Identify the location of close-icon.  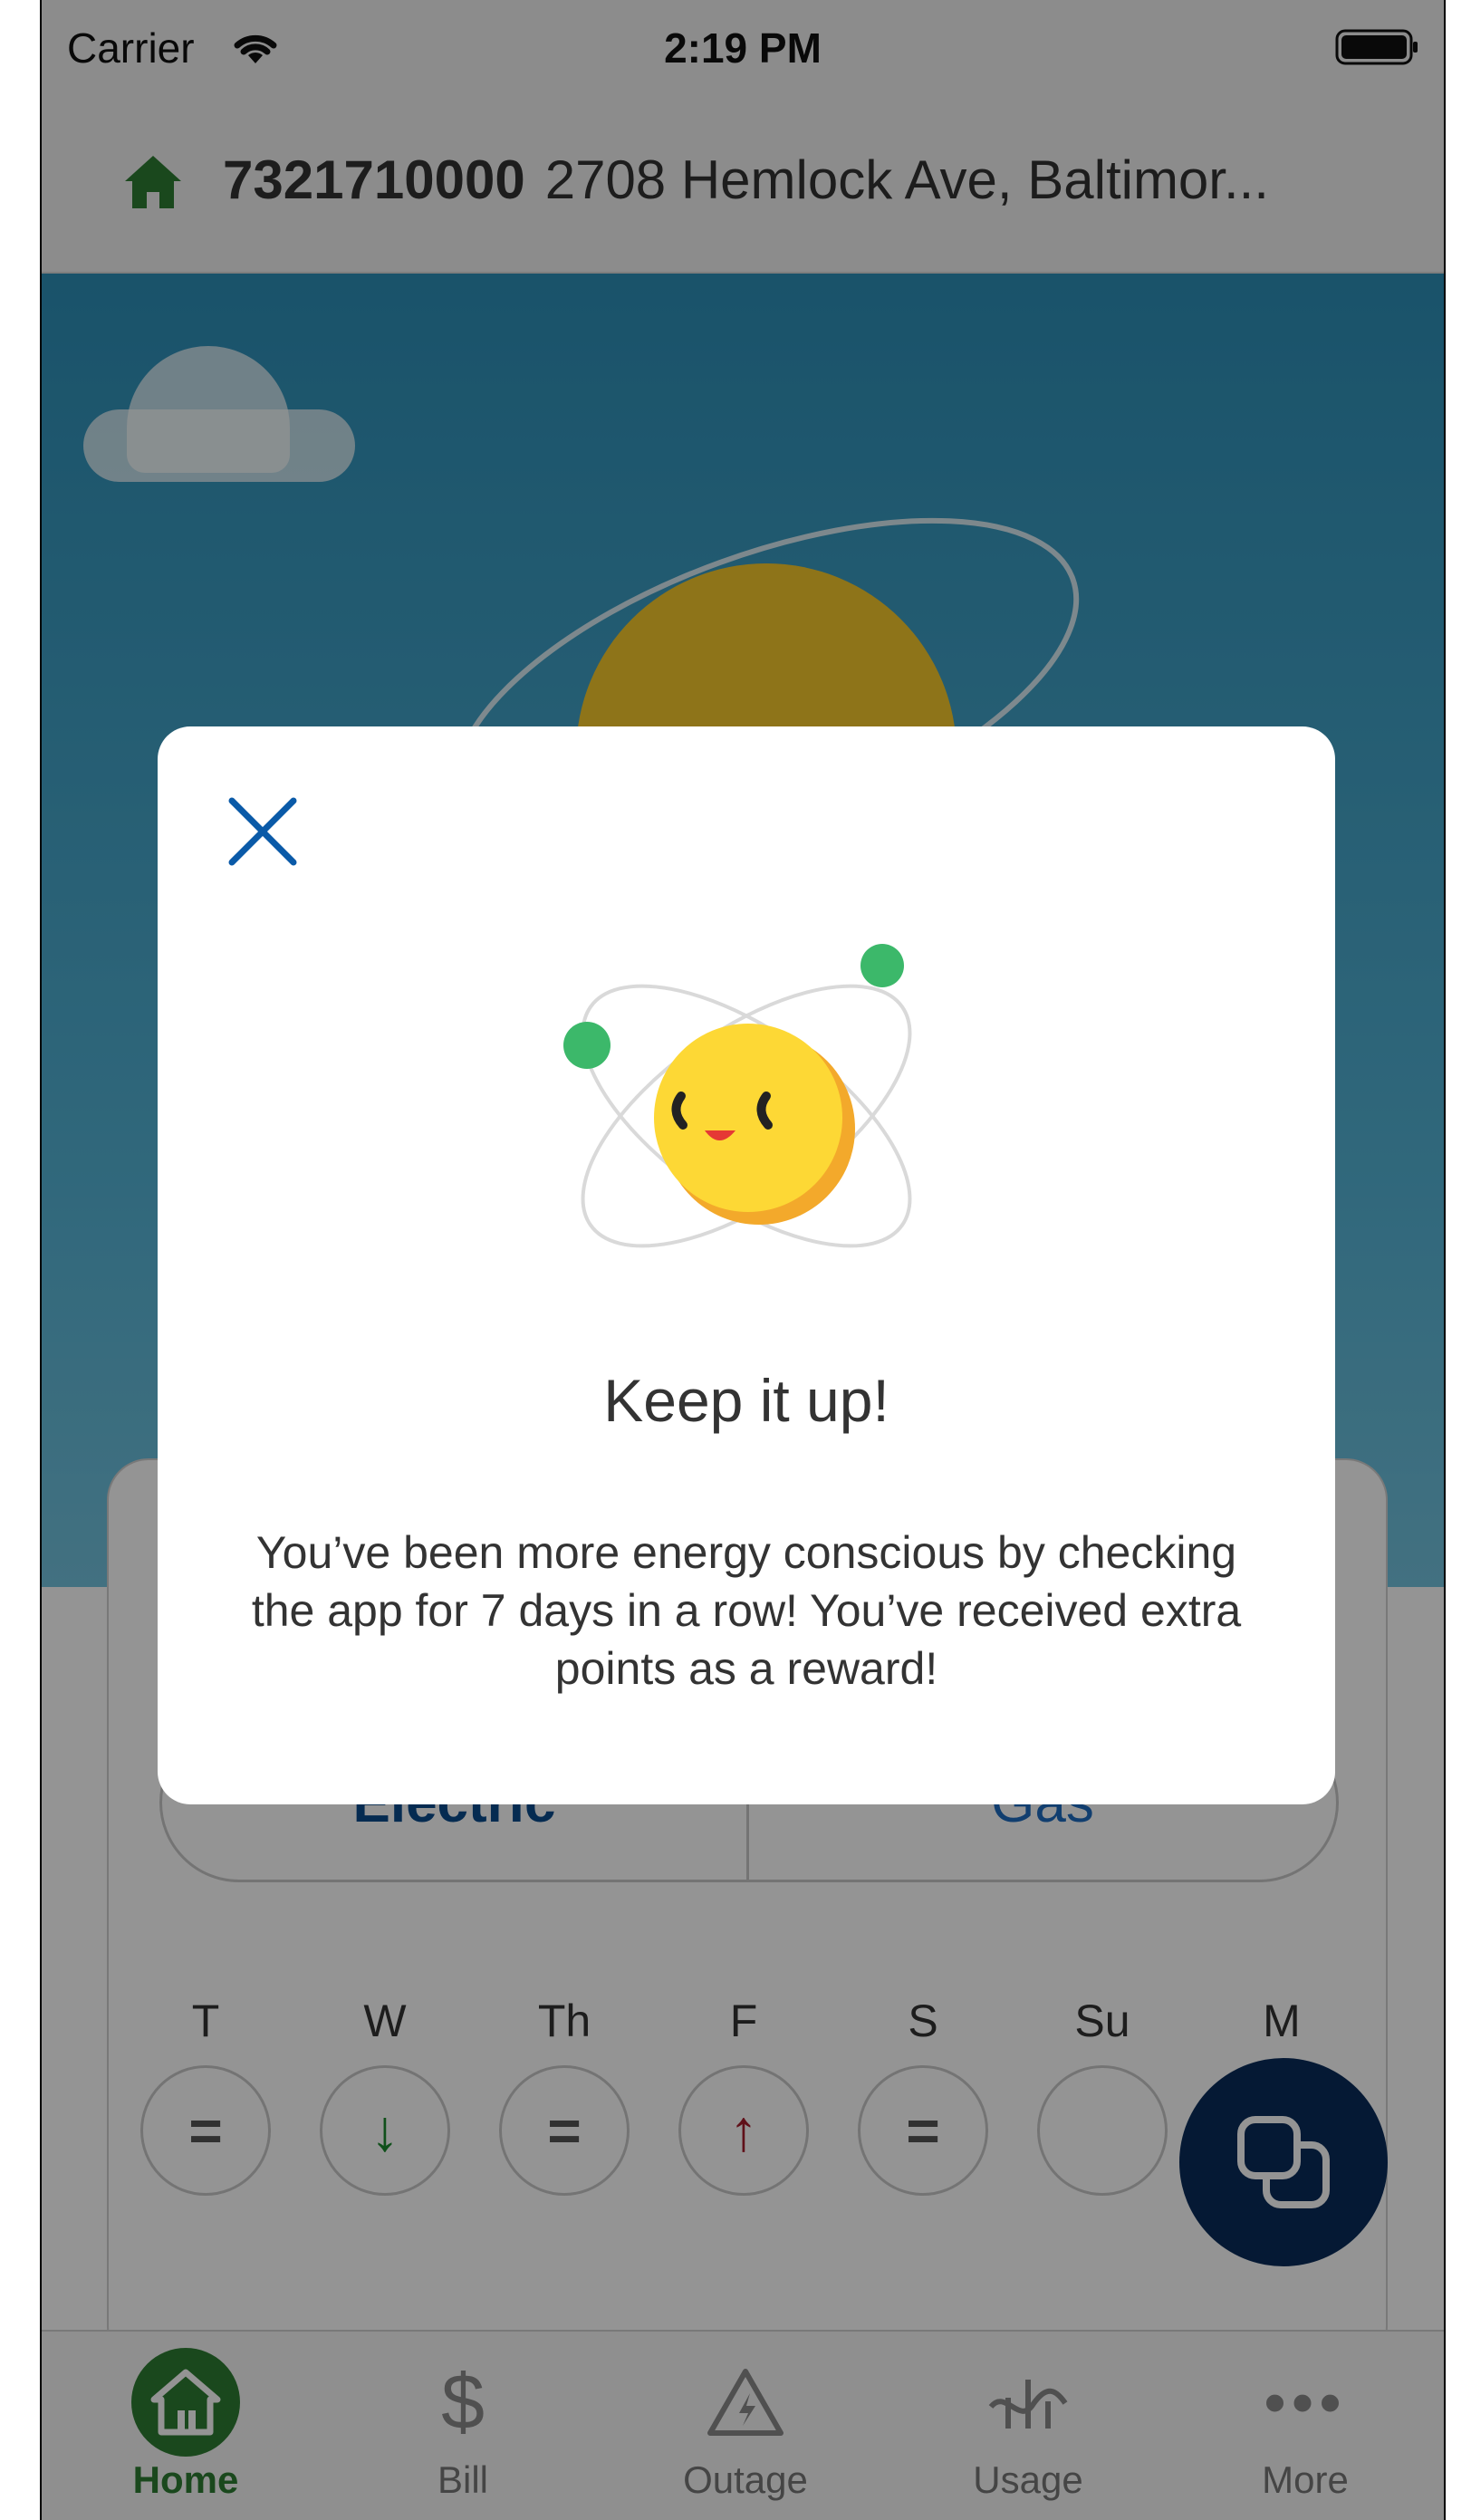
(262, 831).